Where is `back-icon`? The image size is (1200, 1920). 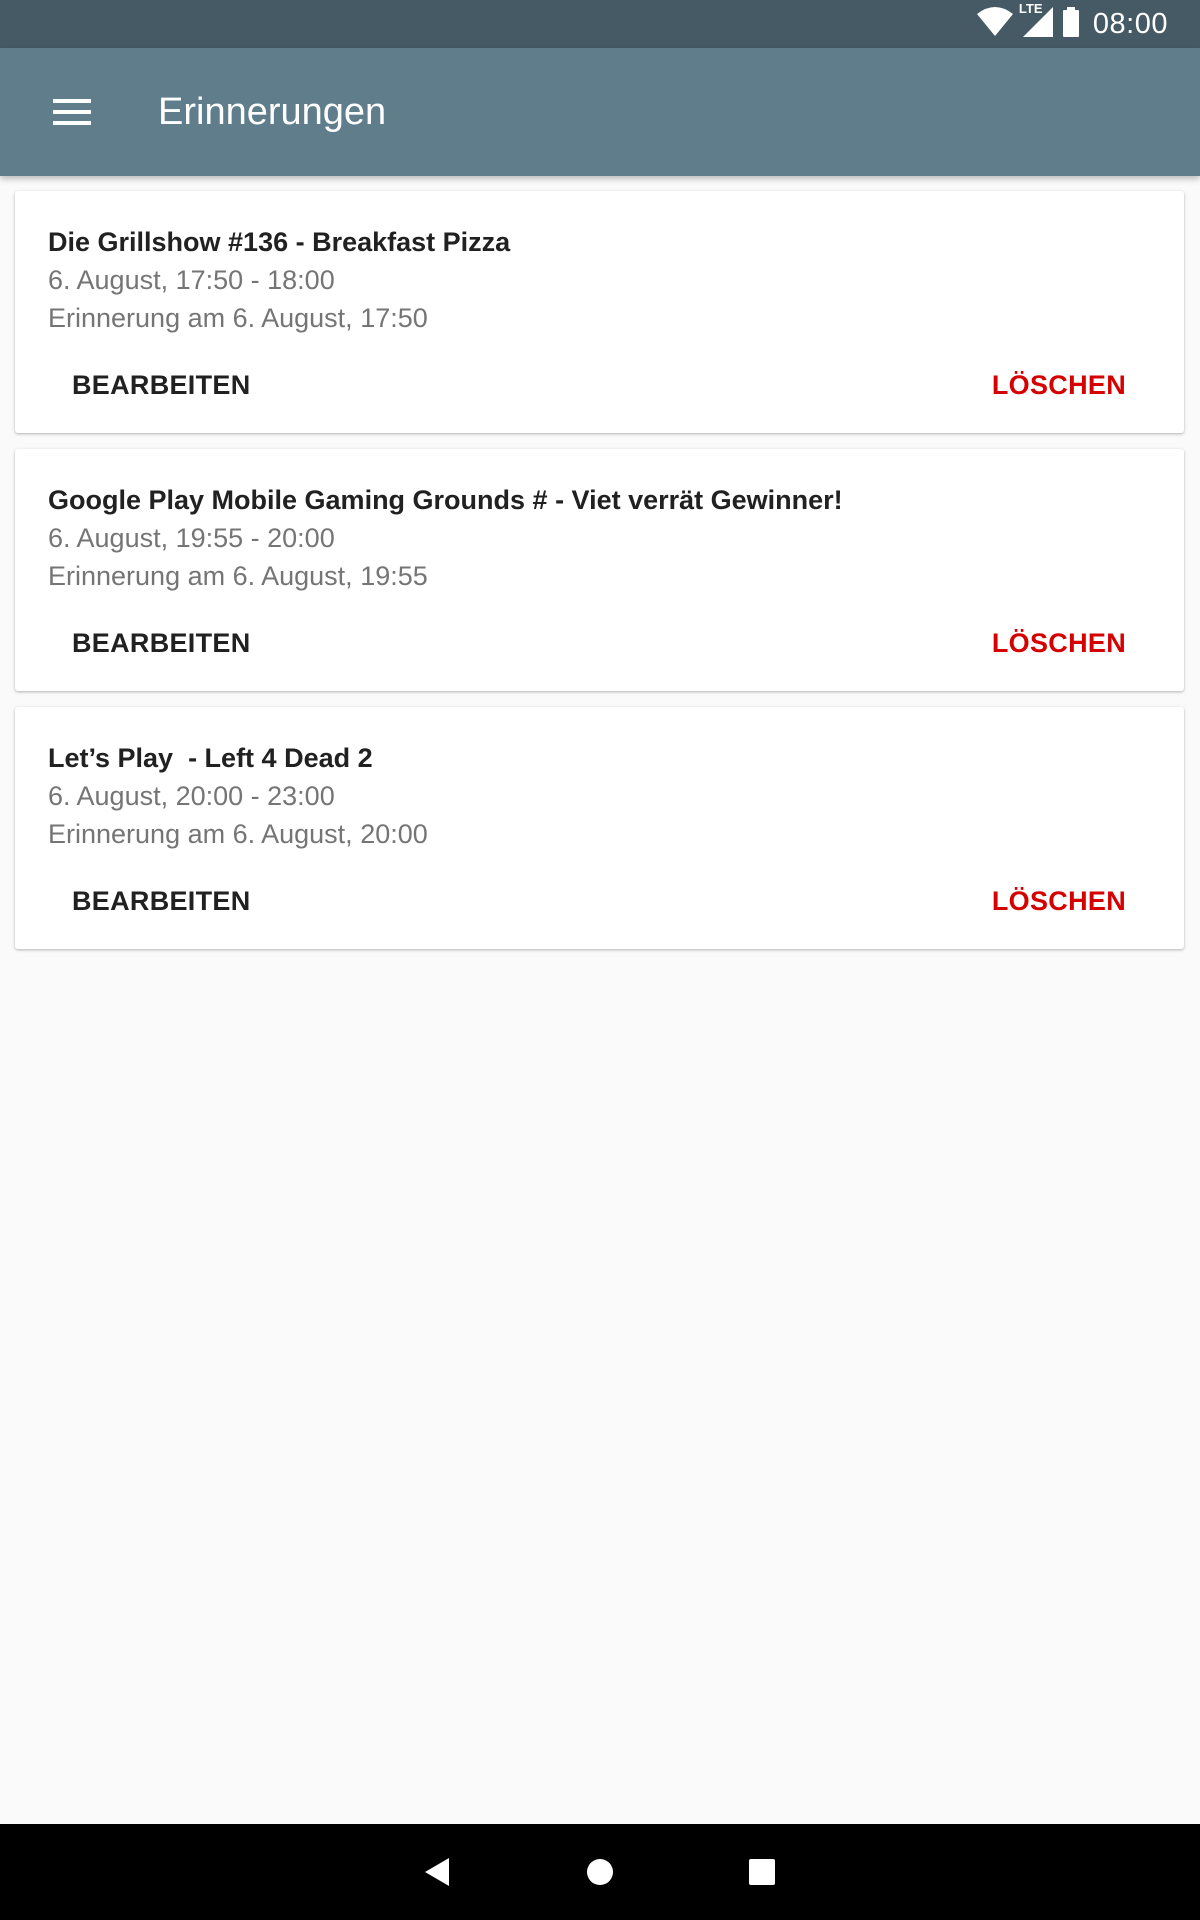 back-icon is located at coordinates (438, 1872).